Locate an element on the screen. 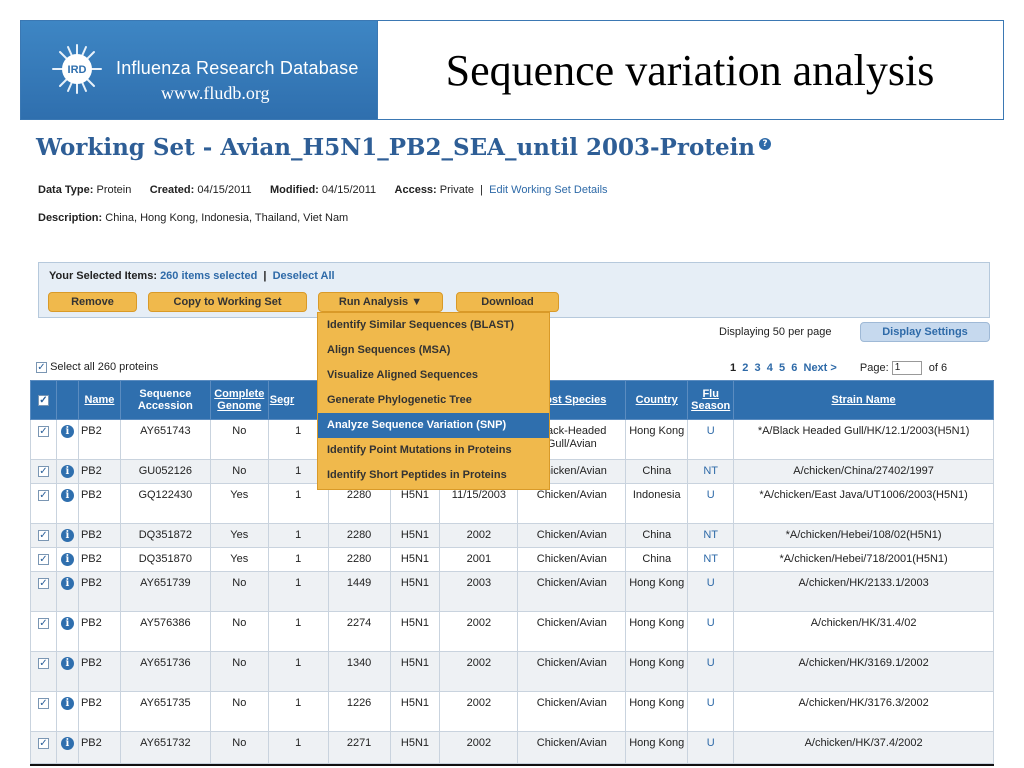 The width and height of the screenshot is (1024, 768). menu-item-visualize: Visualize Aligned Sequences is located at coordinates (433, 375).